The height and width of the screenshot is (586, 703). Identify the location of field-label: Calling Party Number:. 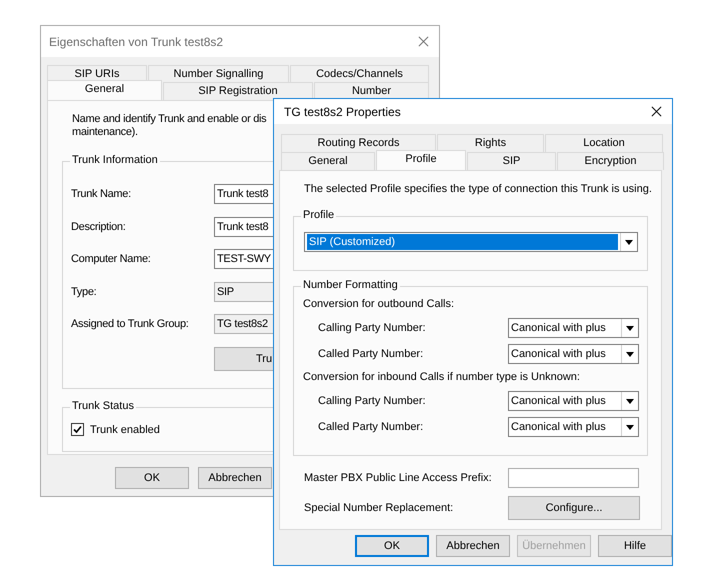
(372, 401).